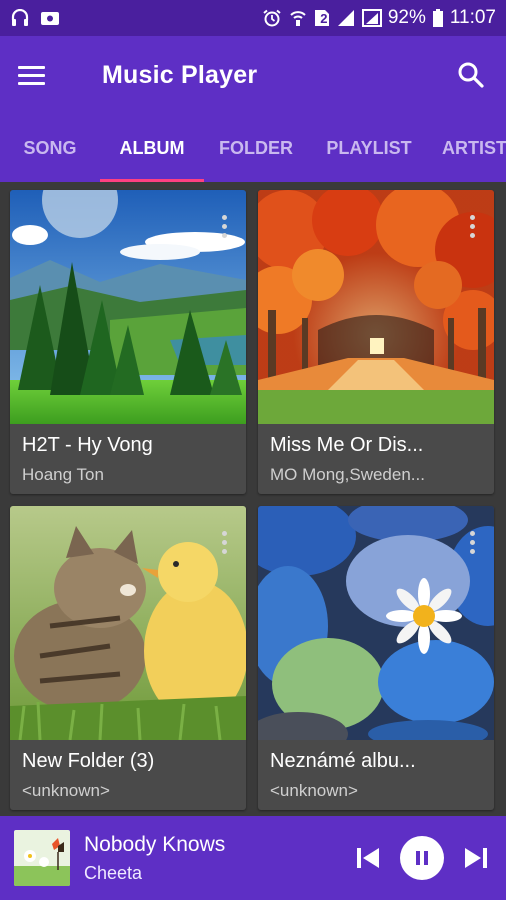 This screenshot has height=900, width=506. Describe the element at coordinates (376, 623) in the screenshot. I see `album-art-pebbles-daisy` at that location.